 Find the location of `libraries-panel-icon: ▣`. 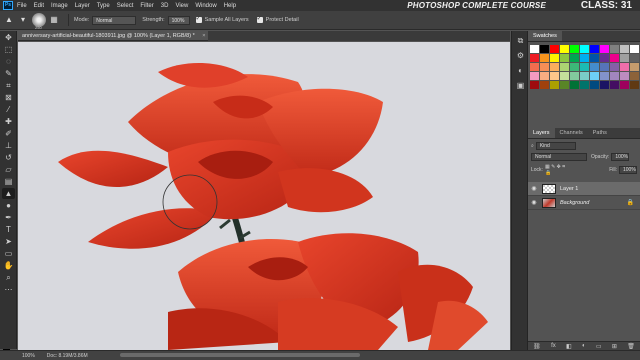

libraries-panel-icon: ▣ is located at coordinates (520, 85).